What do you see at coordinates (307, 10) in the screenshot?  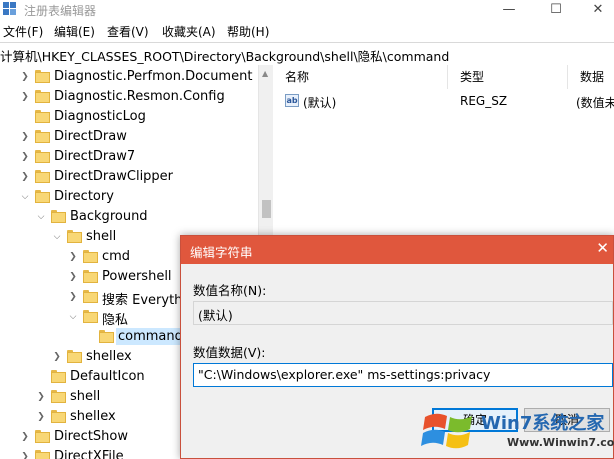 I see `title-bar: 注册表编辑器 — ☐ ✕` at bounding box center [307, 10].